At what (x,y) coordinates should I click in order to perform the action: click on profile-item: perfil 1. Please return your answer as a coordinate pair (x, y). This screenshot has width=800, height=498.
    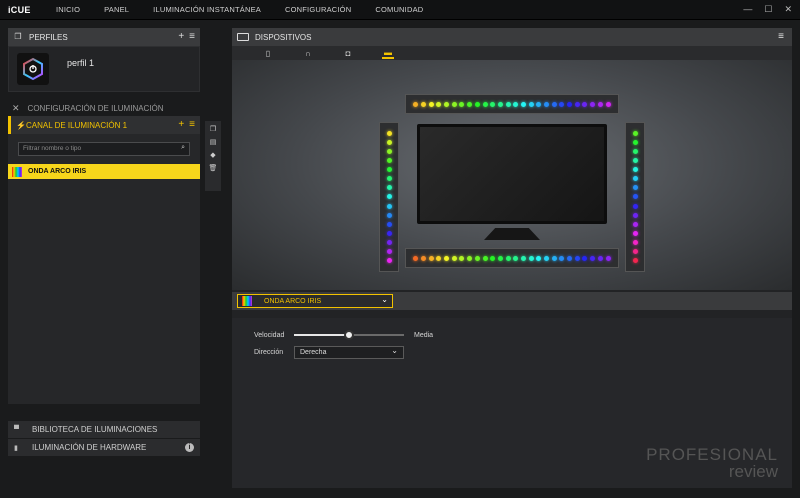
    Looking at the image, I should click on (104, 69).